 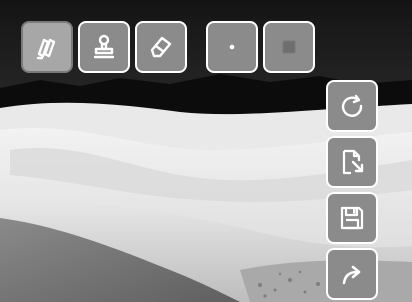 I want to click on stamp-icon, so click(x=104, y=47).